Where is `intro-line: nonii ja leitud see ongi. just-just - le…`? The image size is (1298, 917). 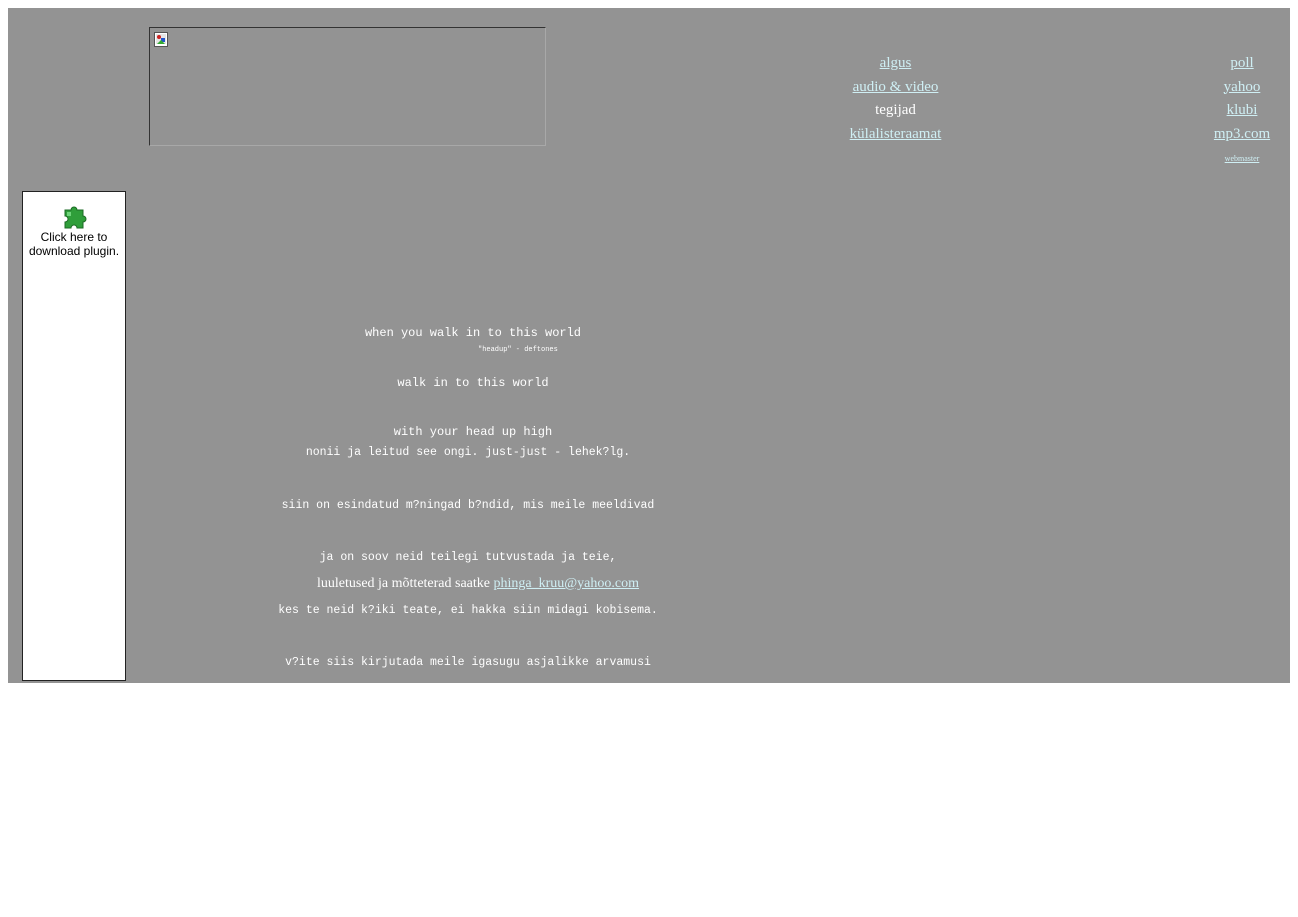 intro-line: nonii ja leitud see ongi. just-just - le… is located at coordinates (468, 452).